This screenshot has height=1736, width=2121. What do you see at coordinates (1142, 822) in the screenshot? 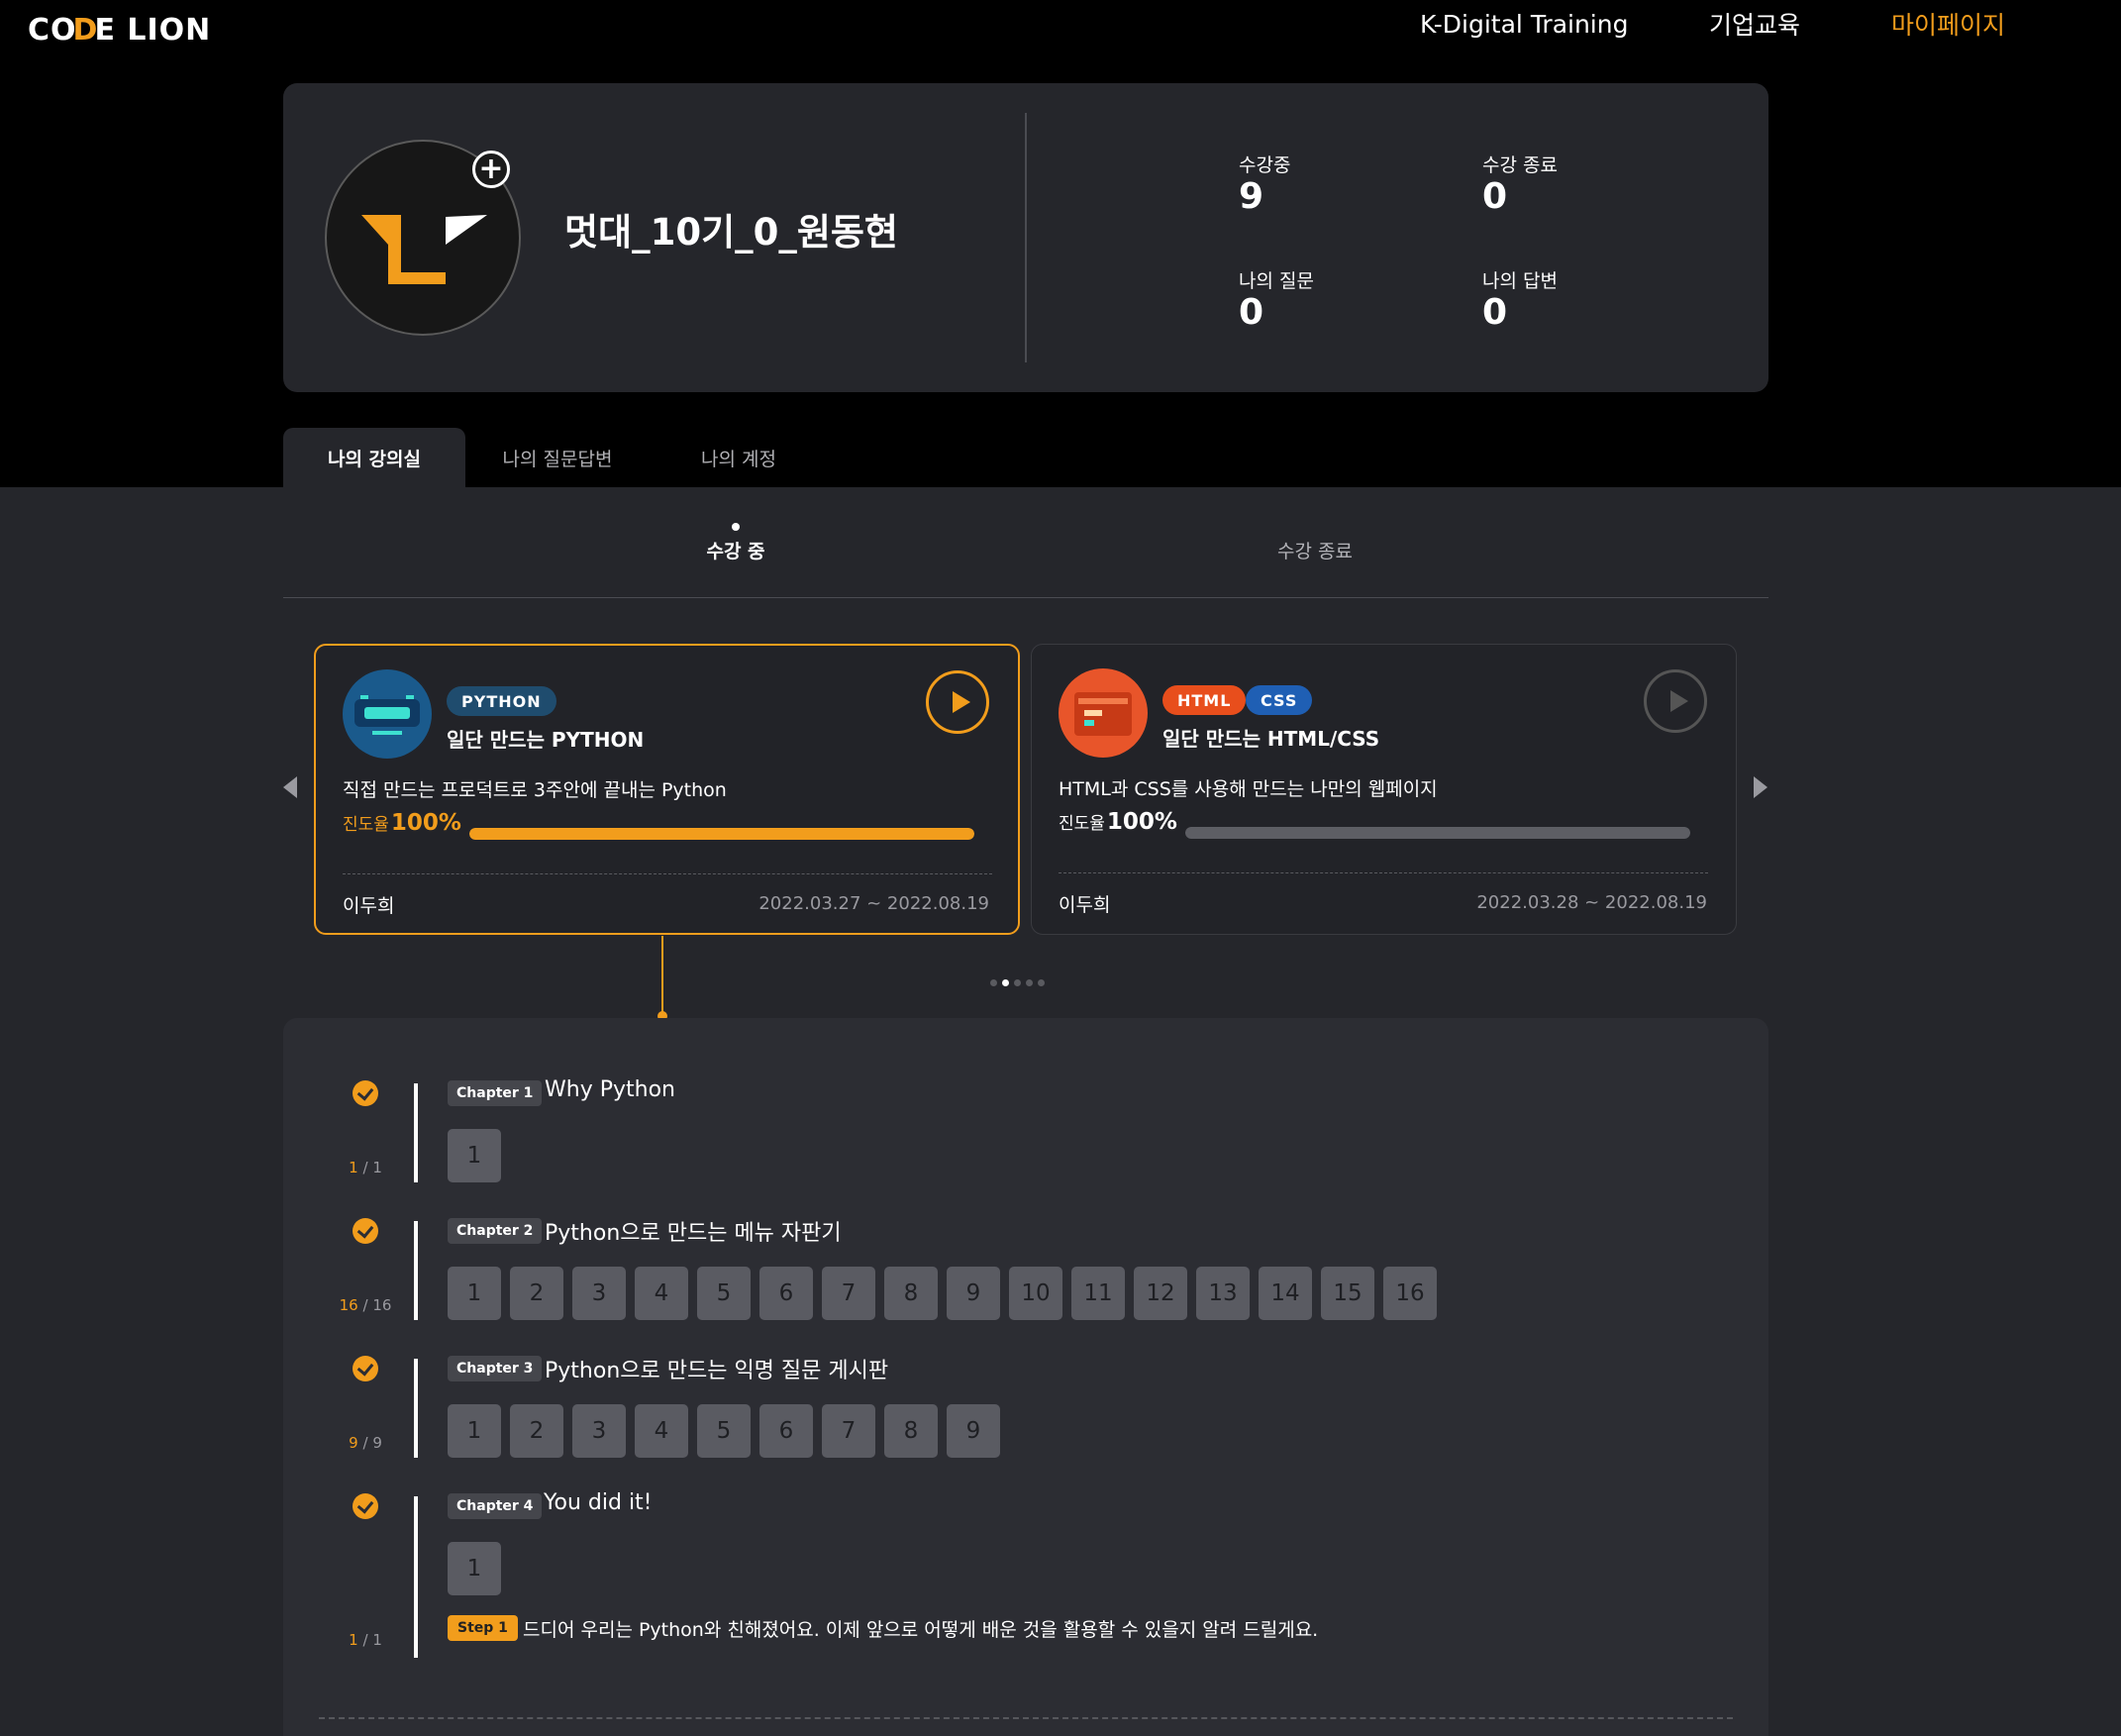
I see `progress-percent: 100%` at bounding box center [1142, 822].